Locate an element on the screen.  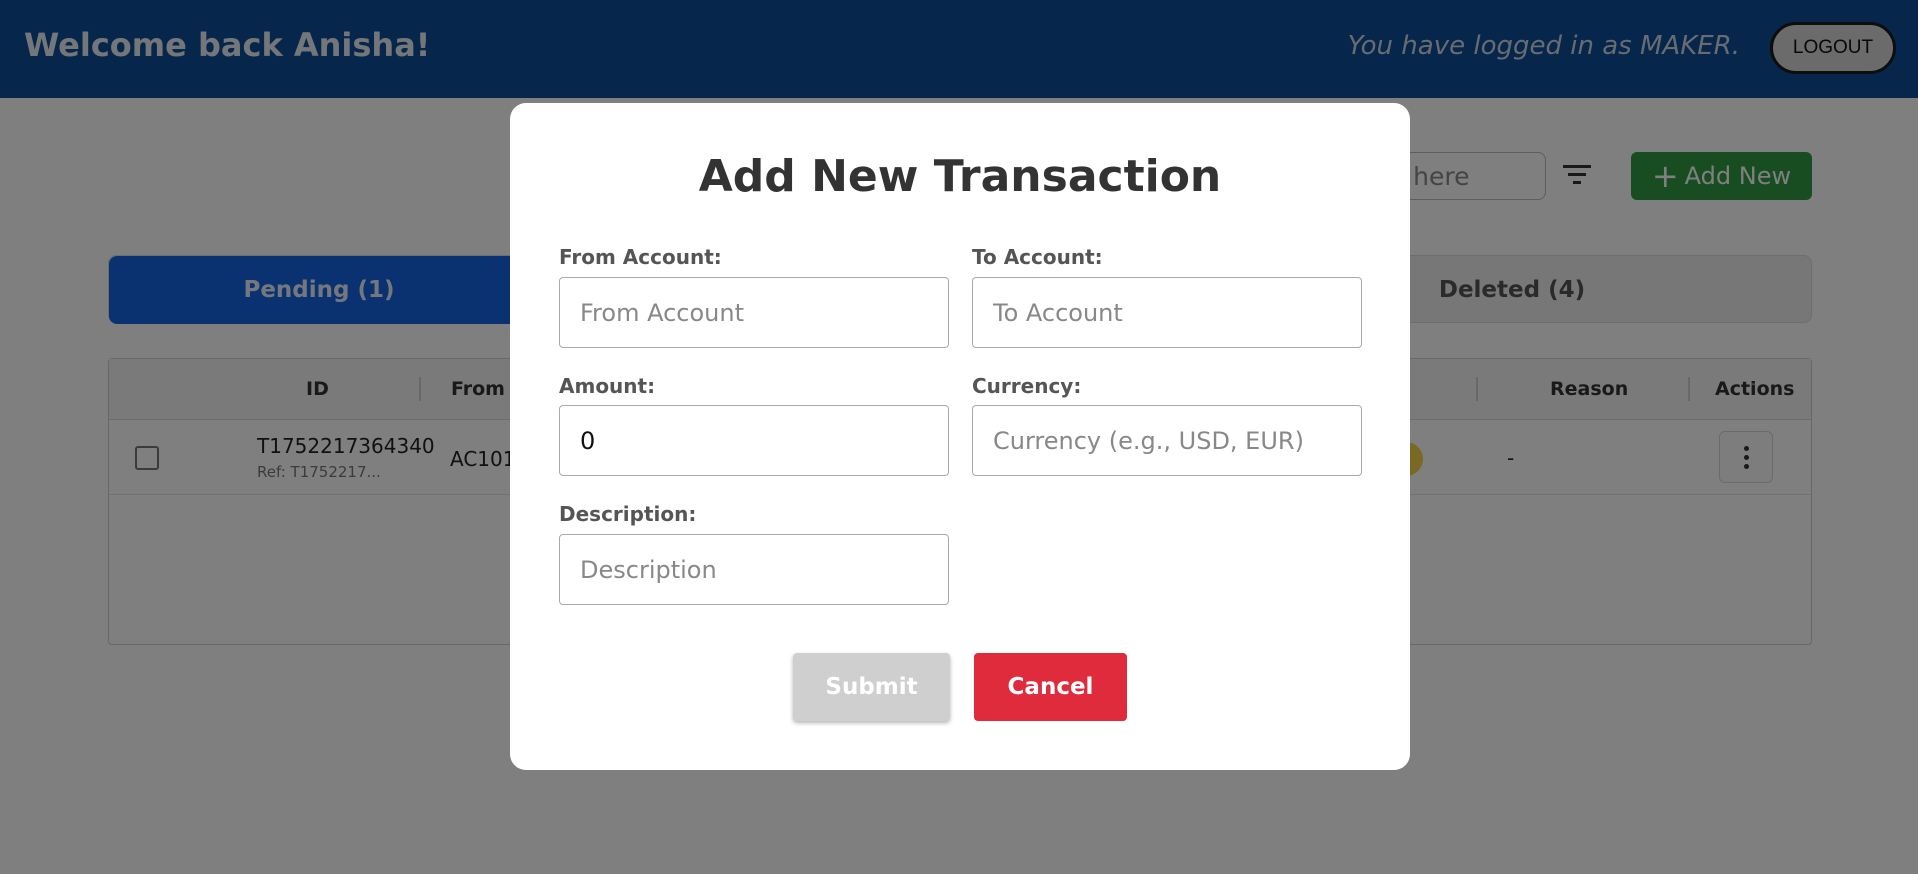
from-account-input is located at coordinates (754, 312).